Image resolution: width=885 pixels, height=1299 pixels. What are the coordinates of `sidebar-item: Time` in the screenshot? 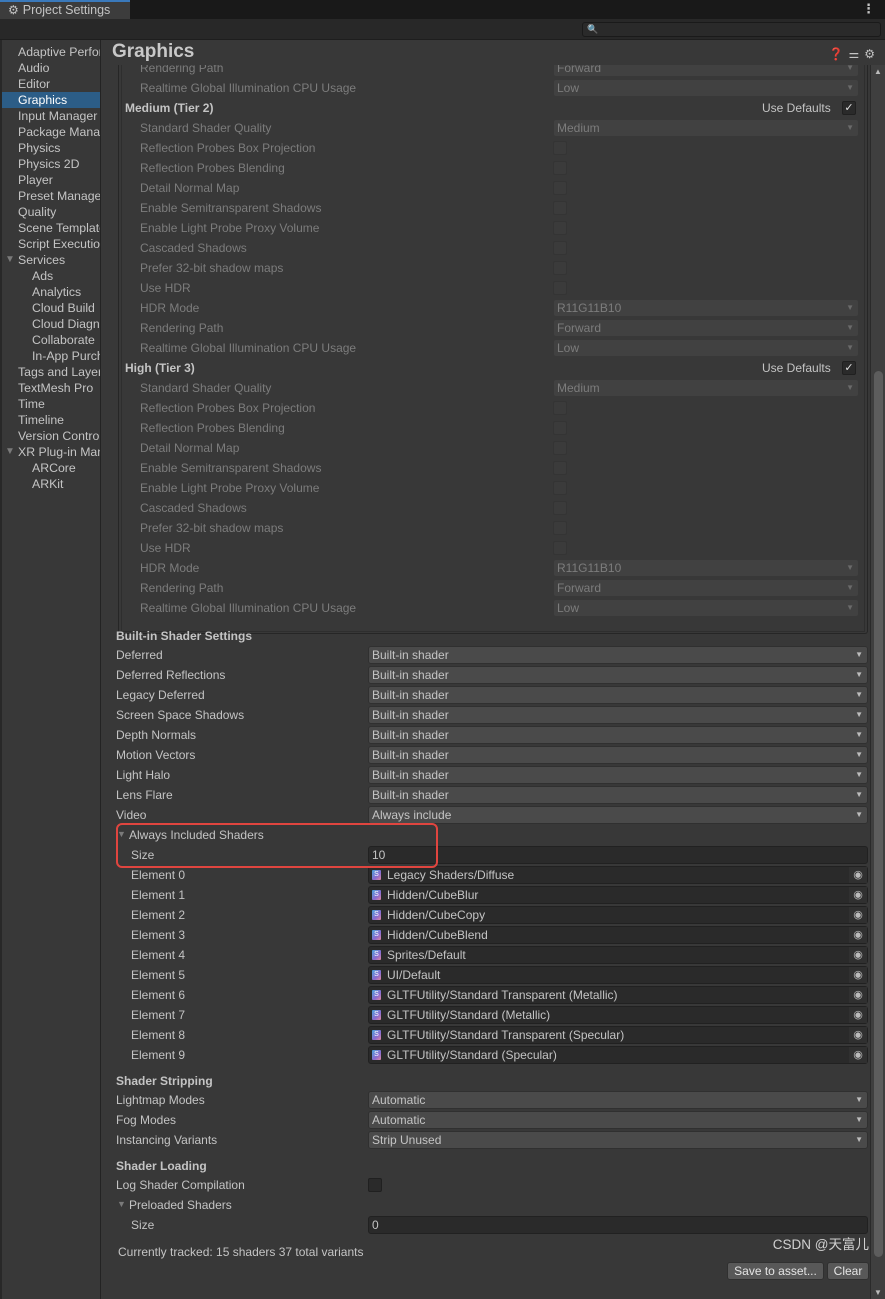 It's located at (51, 404).